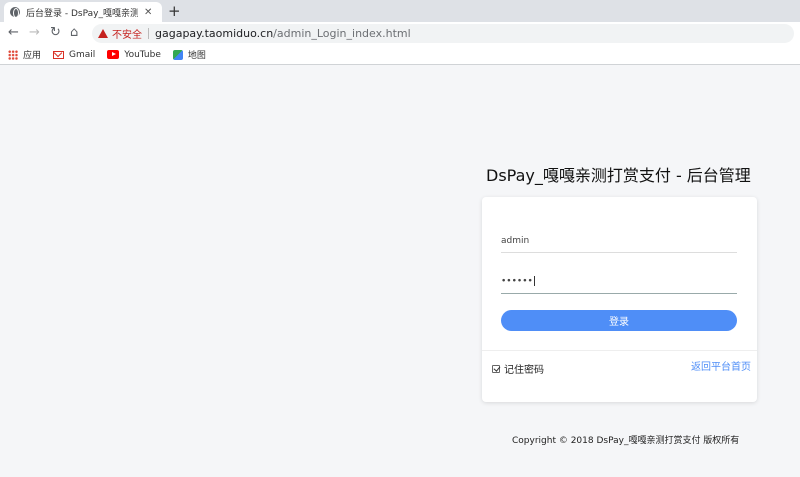  What do you see at coordinates (142, 54) in the screenshot?
I see `bookmark-label: YouTube` at bounding box center [142, 54].